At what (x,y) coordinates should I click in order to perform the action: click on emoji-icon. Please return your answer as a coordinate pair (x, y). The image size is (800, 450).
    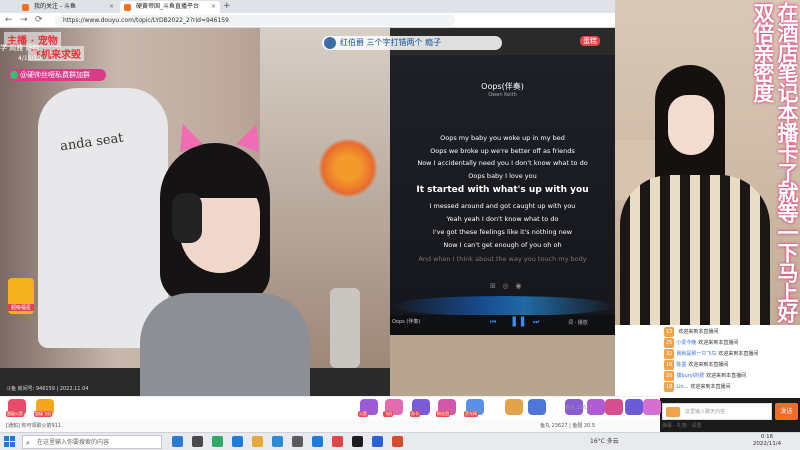
    Looking at the image, I should click on (673, 412).